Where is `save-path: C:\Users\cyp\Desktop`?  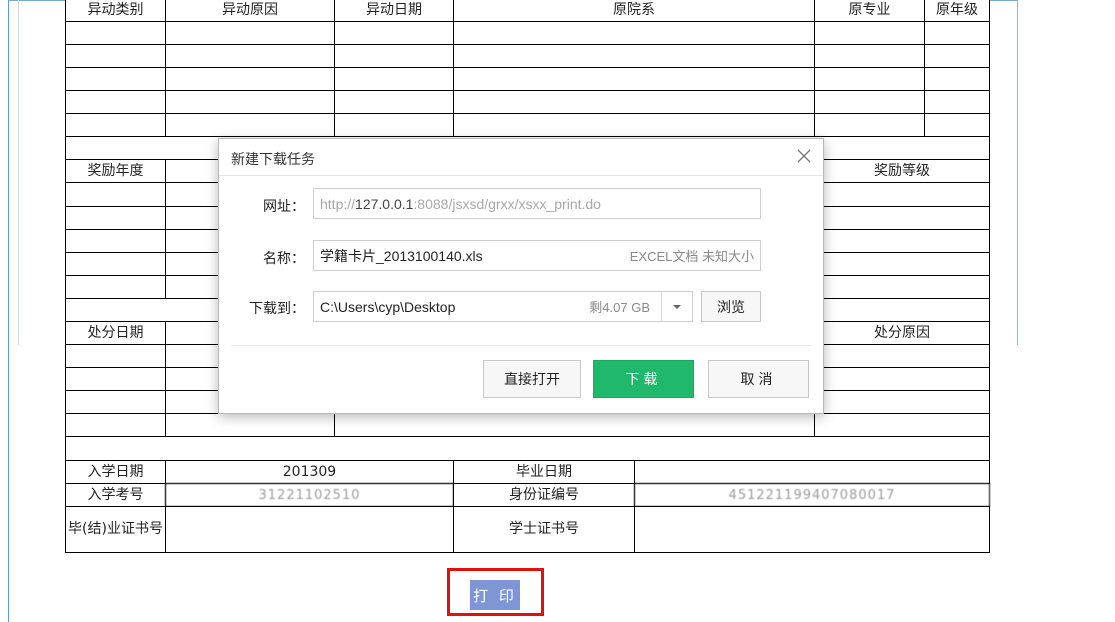
save-path: C:\Users\cyp\Desktop is located at coordinates (388, 306).